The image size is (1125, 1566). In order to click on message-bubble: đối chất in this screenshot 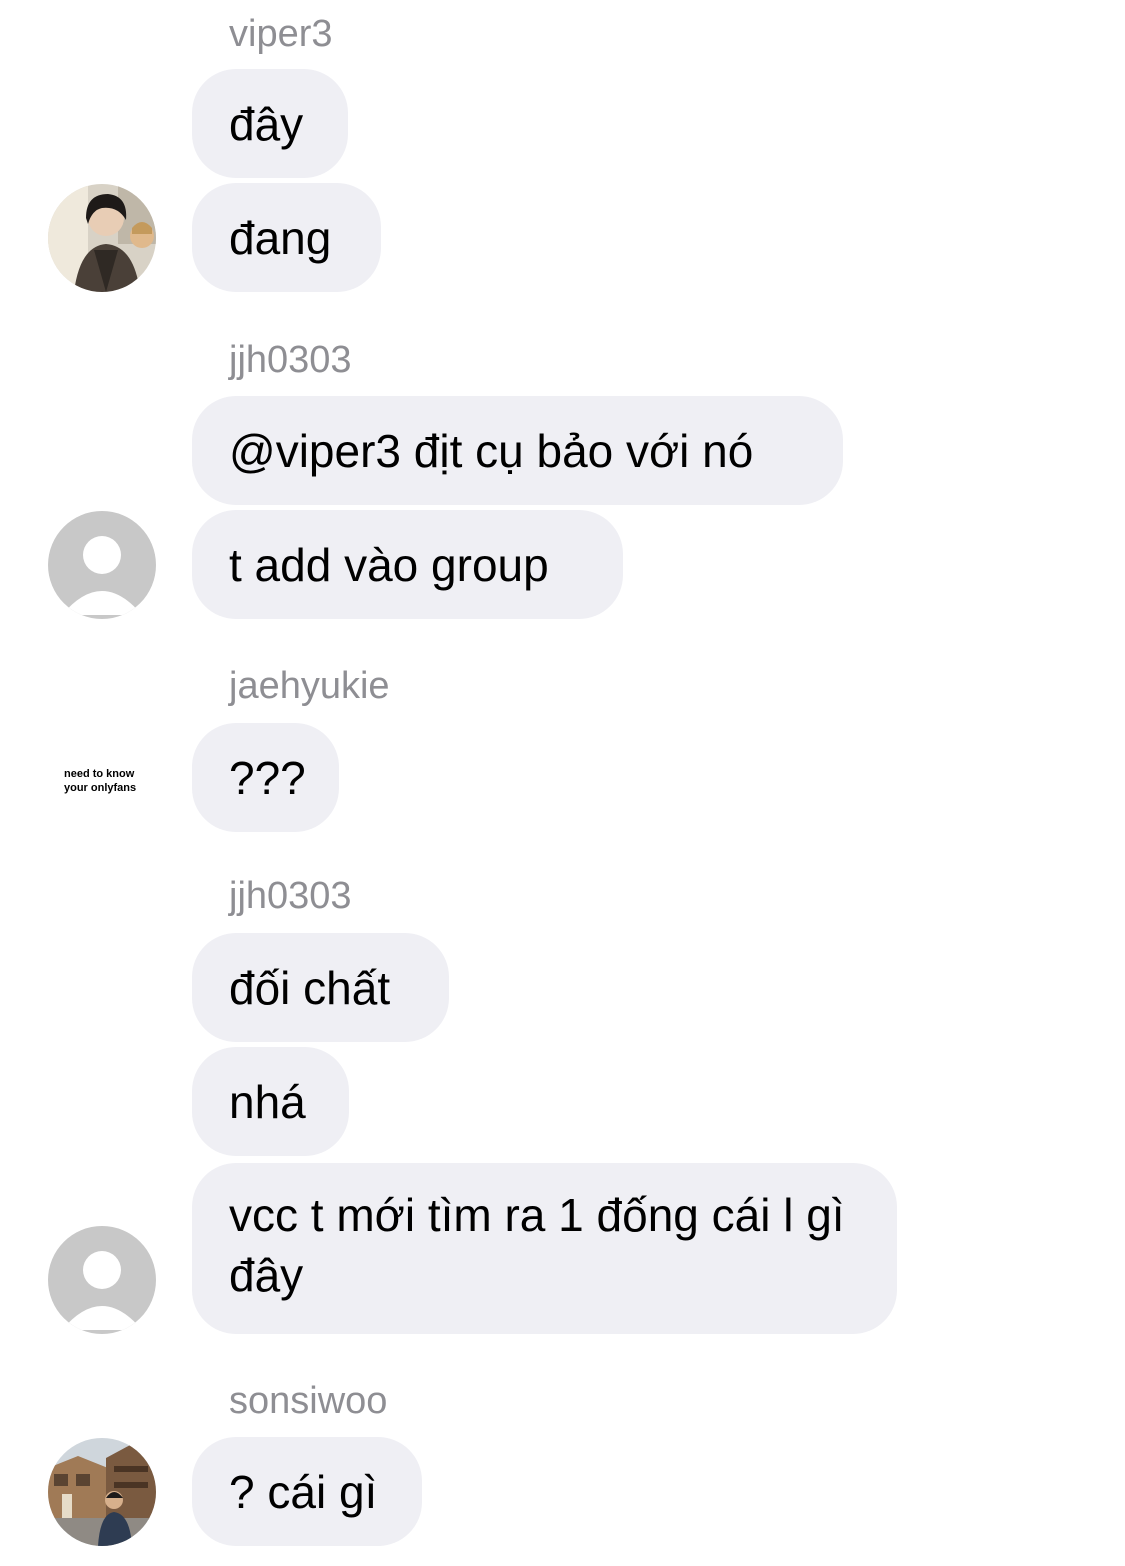, I will do `click(320, 987)`.